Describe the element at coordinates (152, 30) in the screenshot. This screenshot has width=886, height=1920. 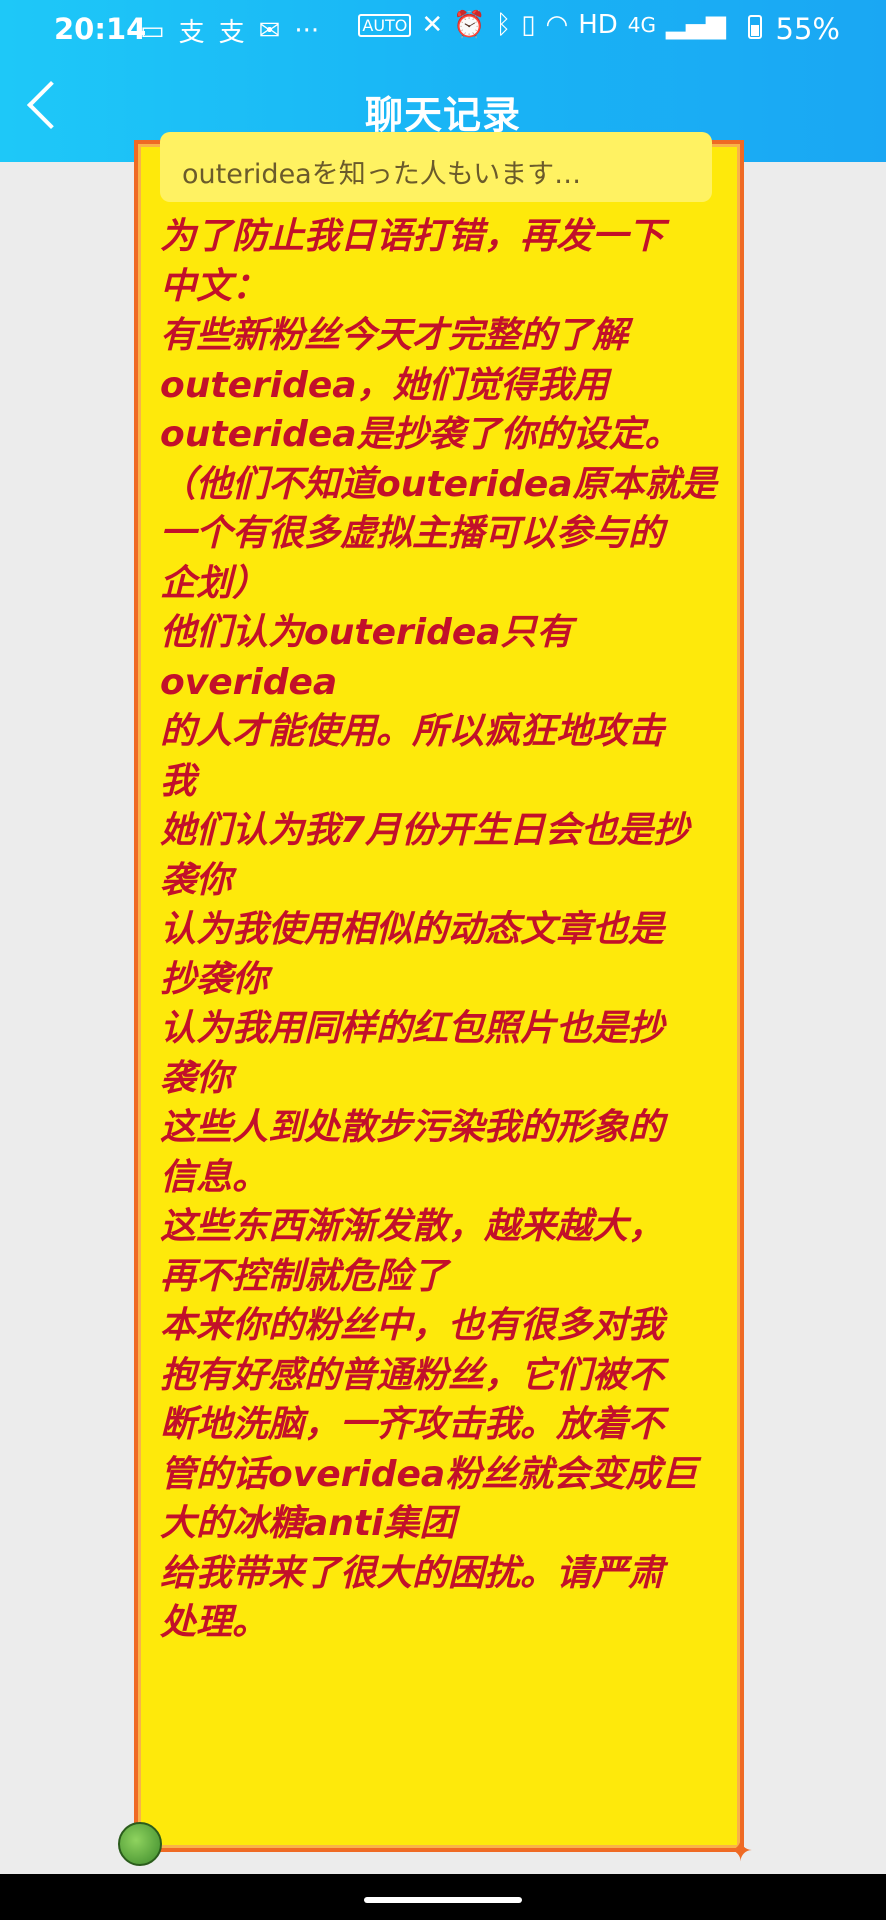
I see `video-icon: ▭` at that location.